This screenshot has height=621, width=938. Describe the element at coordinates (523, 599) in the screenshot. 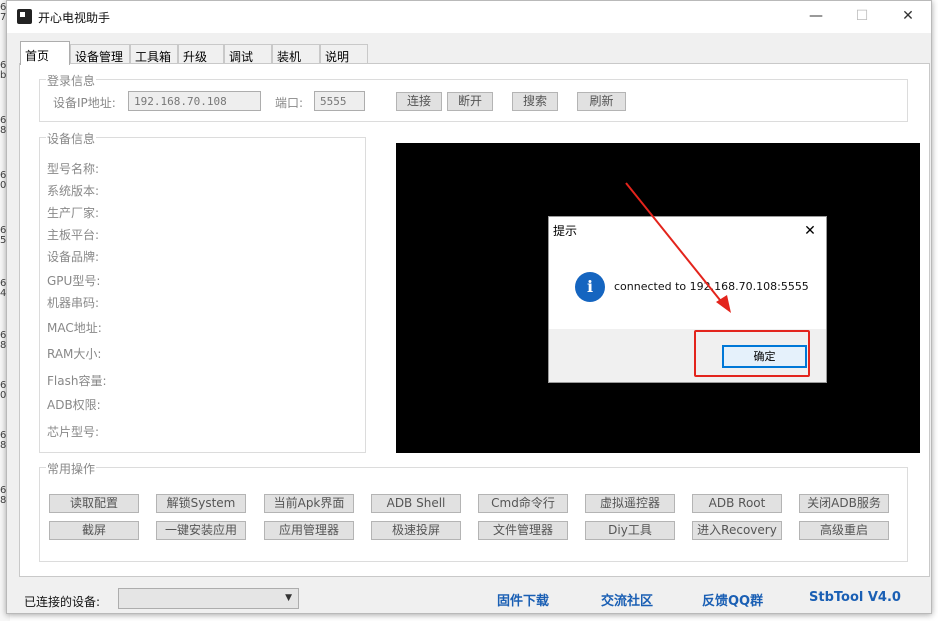

I see `firmware-download-link: 固件下载` at that location.